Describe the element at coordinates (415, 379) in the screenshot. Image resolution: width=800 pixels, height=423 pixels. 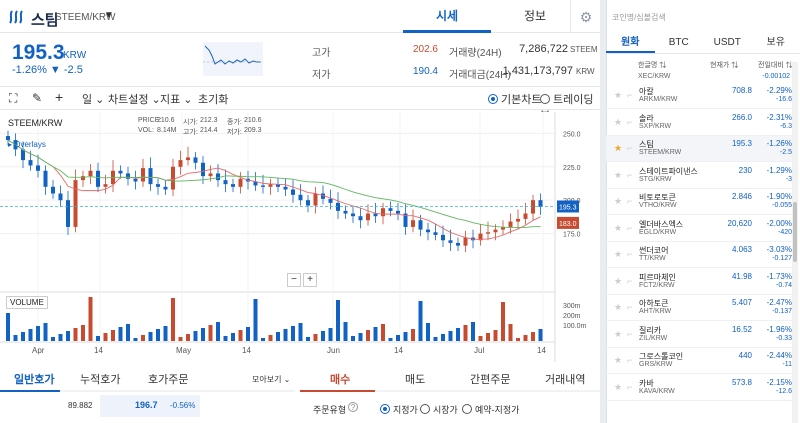
I see `tab-sell: 매도` at that location.